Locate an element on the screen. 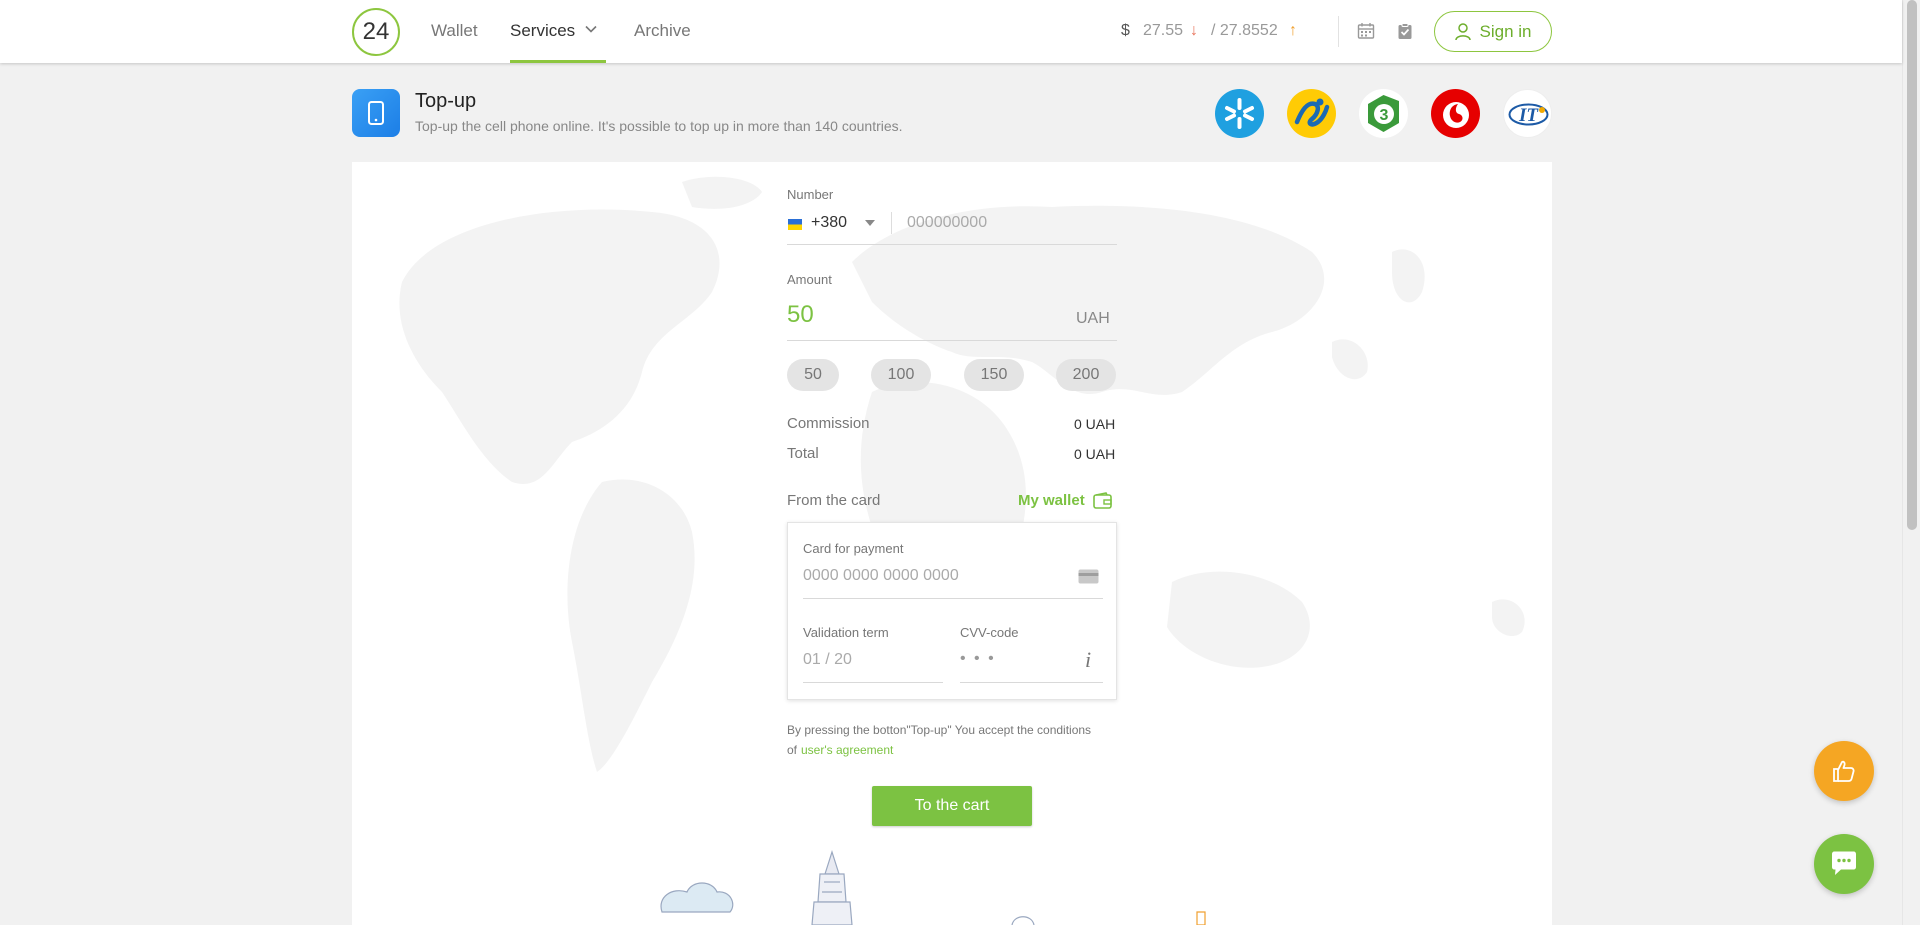  credit-card-icon is located at coordinates (1088, 576).